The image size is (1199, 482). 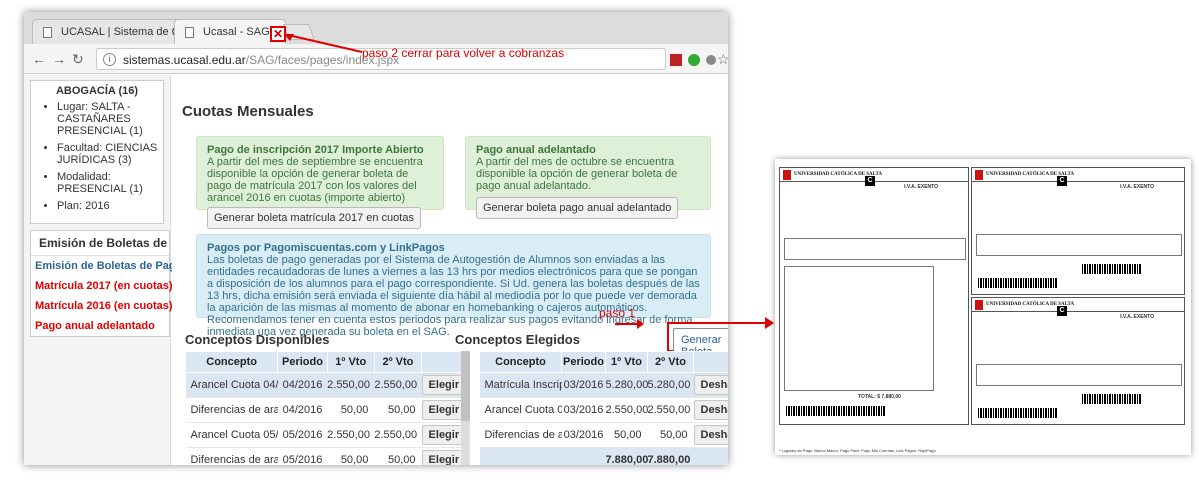 I want to click on generate-anual-button: Generar boleta pago anual adelantado, so click(x=577, y=208).